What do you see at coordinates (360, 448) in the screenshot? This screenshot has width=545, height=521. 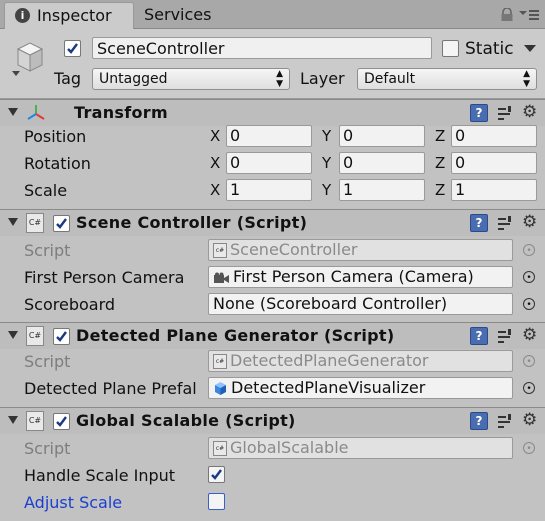 I see `script-field: c# GlobalScalable` at bounding box center [360, 448].